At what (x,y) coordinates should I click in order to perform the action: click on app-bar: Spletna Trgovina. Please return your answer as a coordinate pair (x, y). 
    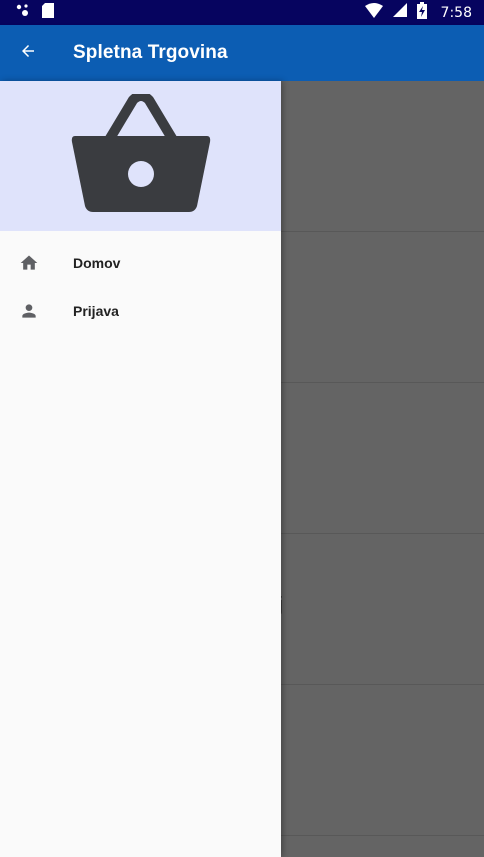
    Looking at the image, I should click on (242, 53).